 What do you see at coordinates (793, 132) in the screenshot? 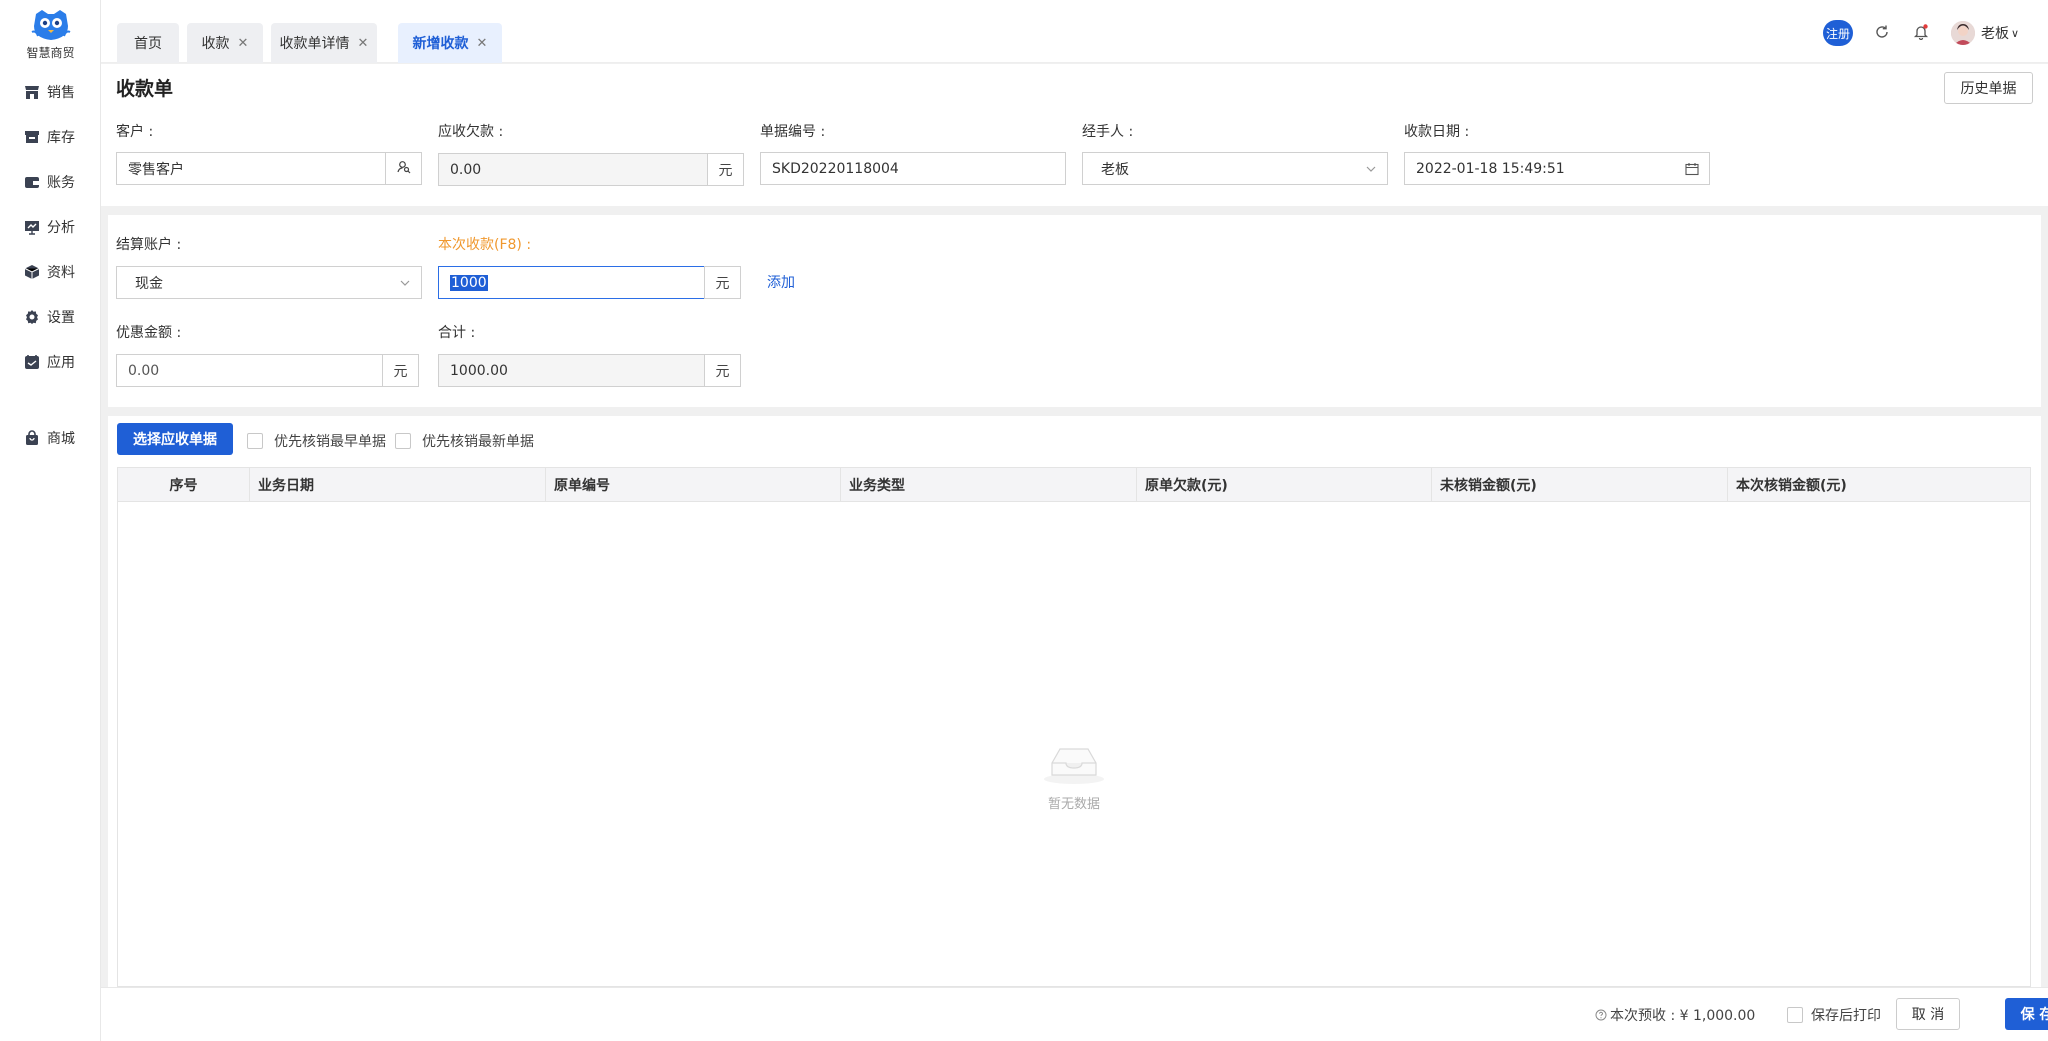
I see `doc-no-label: 单据编号 :` at bounding box center [793, 132].